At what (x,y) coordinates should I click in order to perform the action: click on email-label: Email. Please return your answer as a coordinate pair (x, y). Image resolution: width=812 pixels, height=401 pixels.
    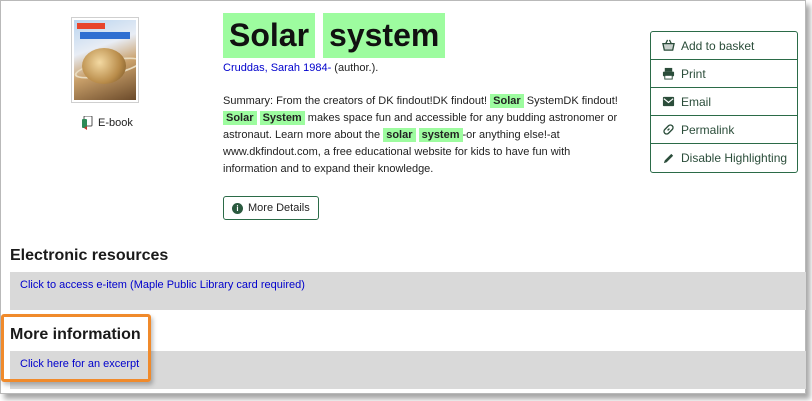
    Looking at the image, I should click on (696, 101).